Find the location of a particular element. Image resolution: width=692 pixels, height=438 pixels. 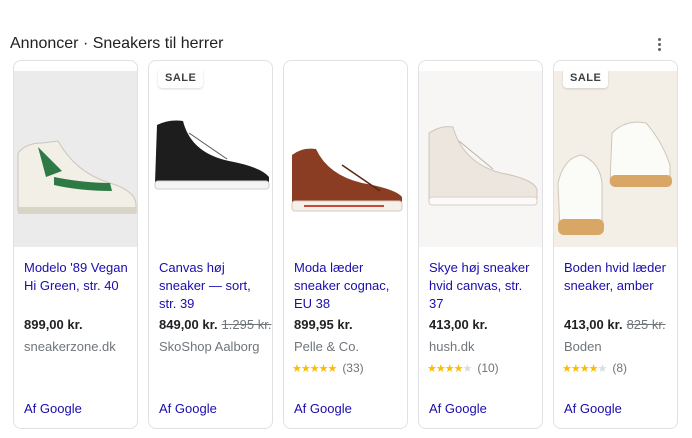

product-title: Boden hvid læder sneaker, amber is located at coordinates (619, 277).